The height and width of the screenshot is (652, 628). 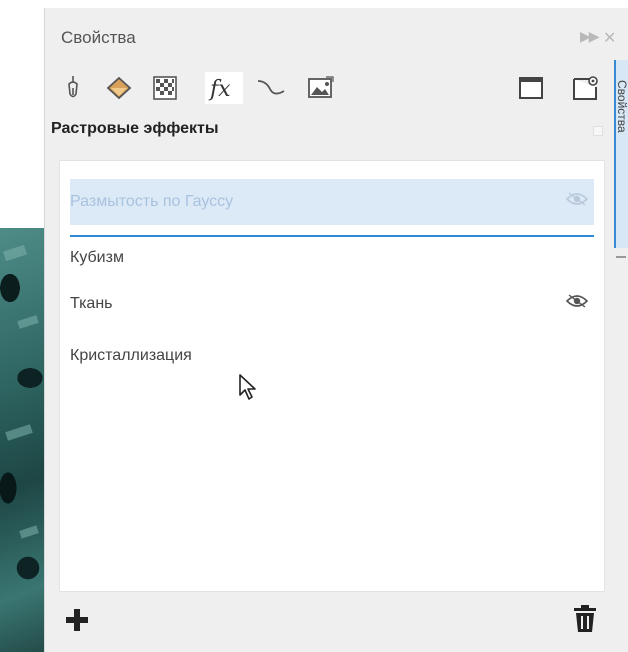 What do you see at coordinates (332, 258) in the screenshot?
I see `effect-item-cubism: Кубизм` at bounding box center [332, 258].